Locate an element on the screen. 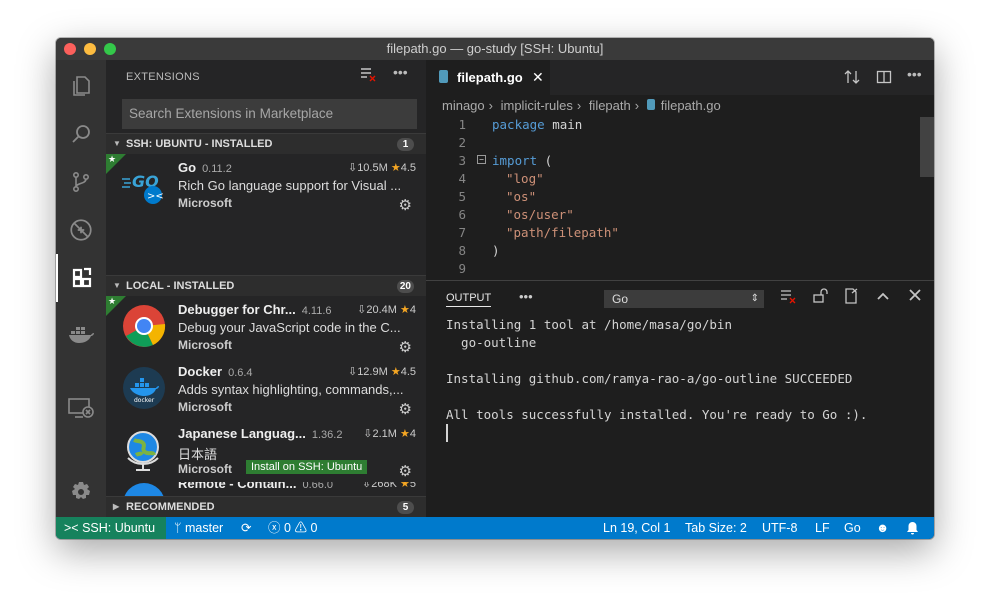 This screenshot has width=990, height=614. minimize-window-button is located at coordinates (90, 49).